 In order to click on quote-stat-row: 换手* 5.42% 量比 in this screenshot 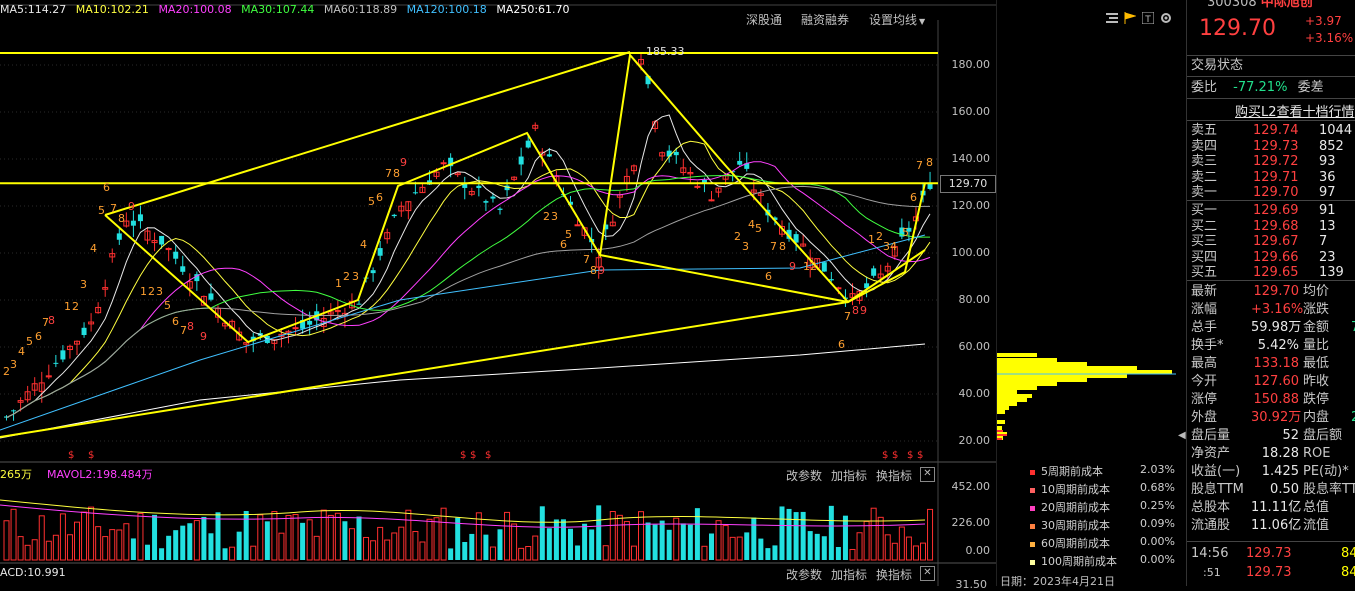, I will do `click(1260, 345)`.